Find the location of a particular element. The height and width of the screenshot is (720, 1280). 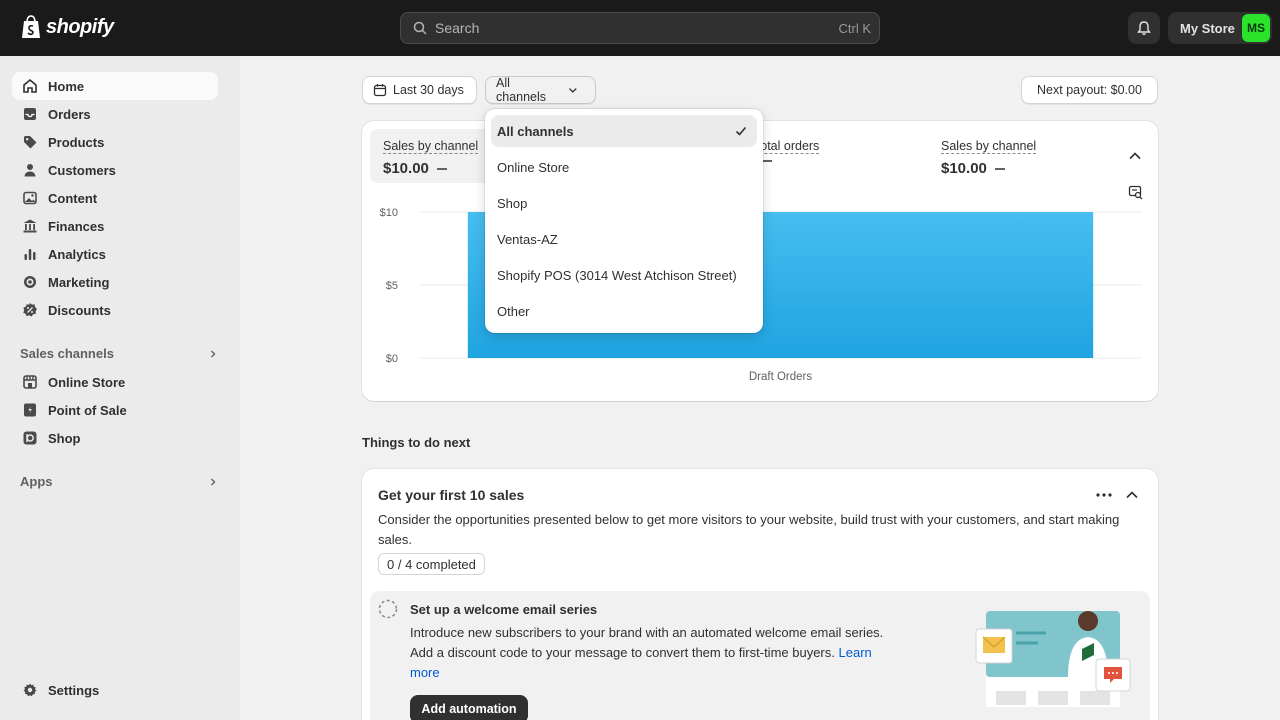

shop-icon is located at coordinates (30, 438).